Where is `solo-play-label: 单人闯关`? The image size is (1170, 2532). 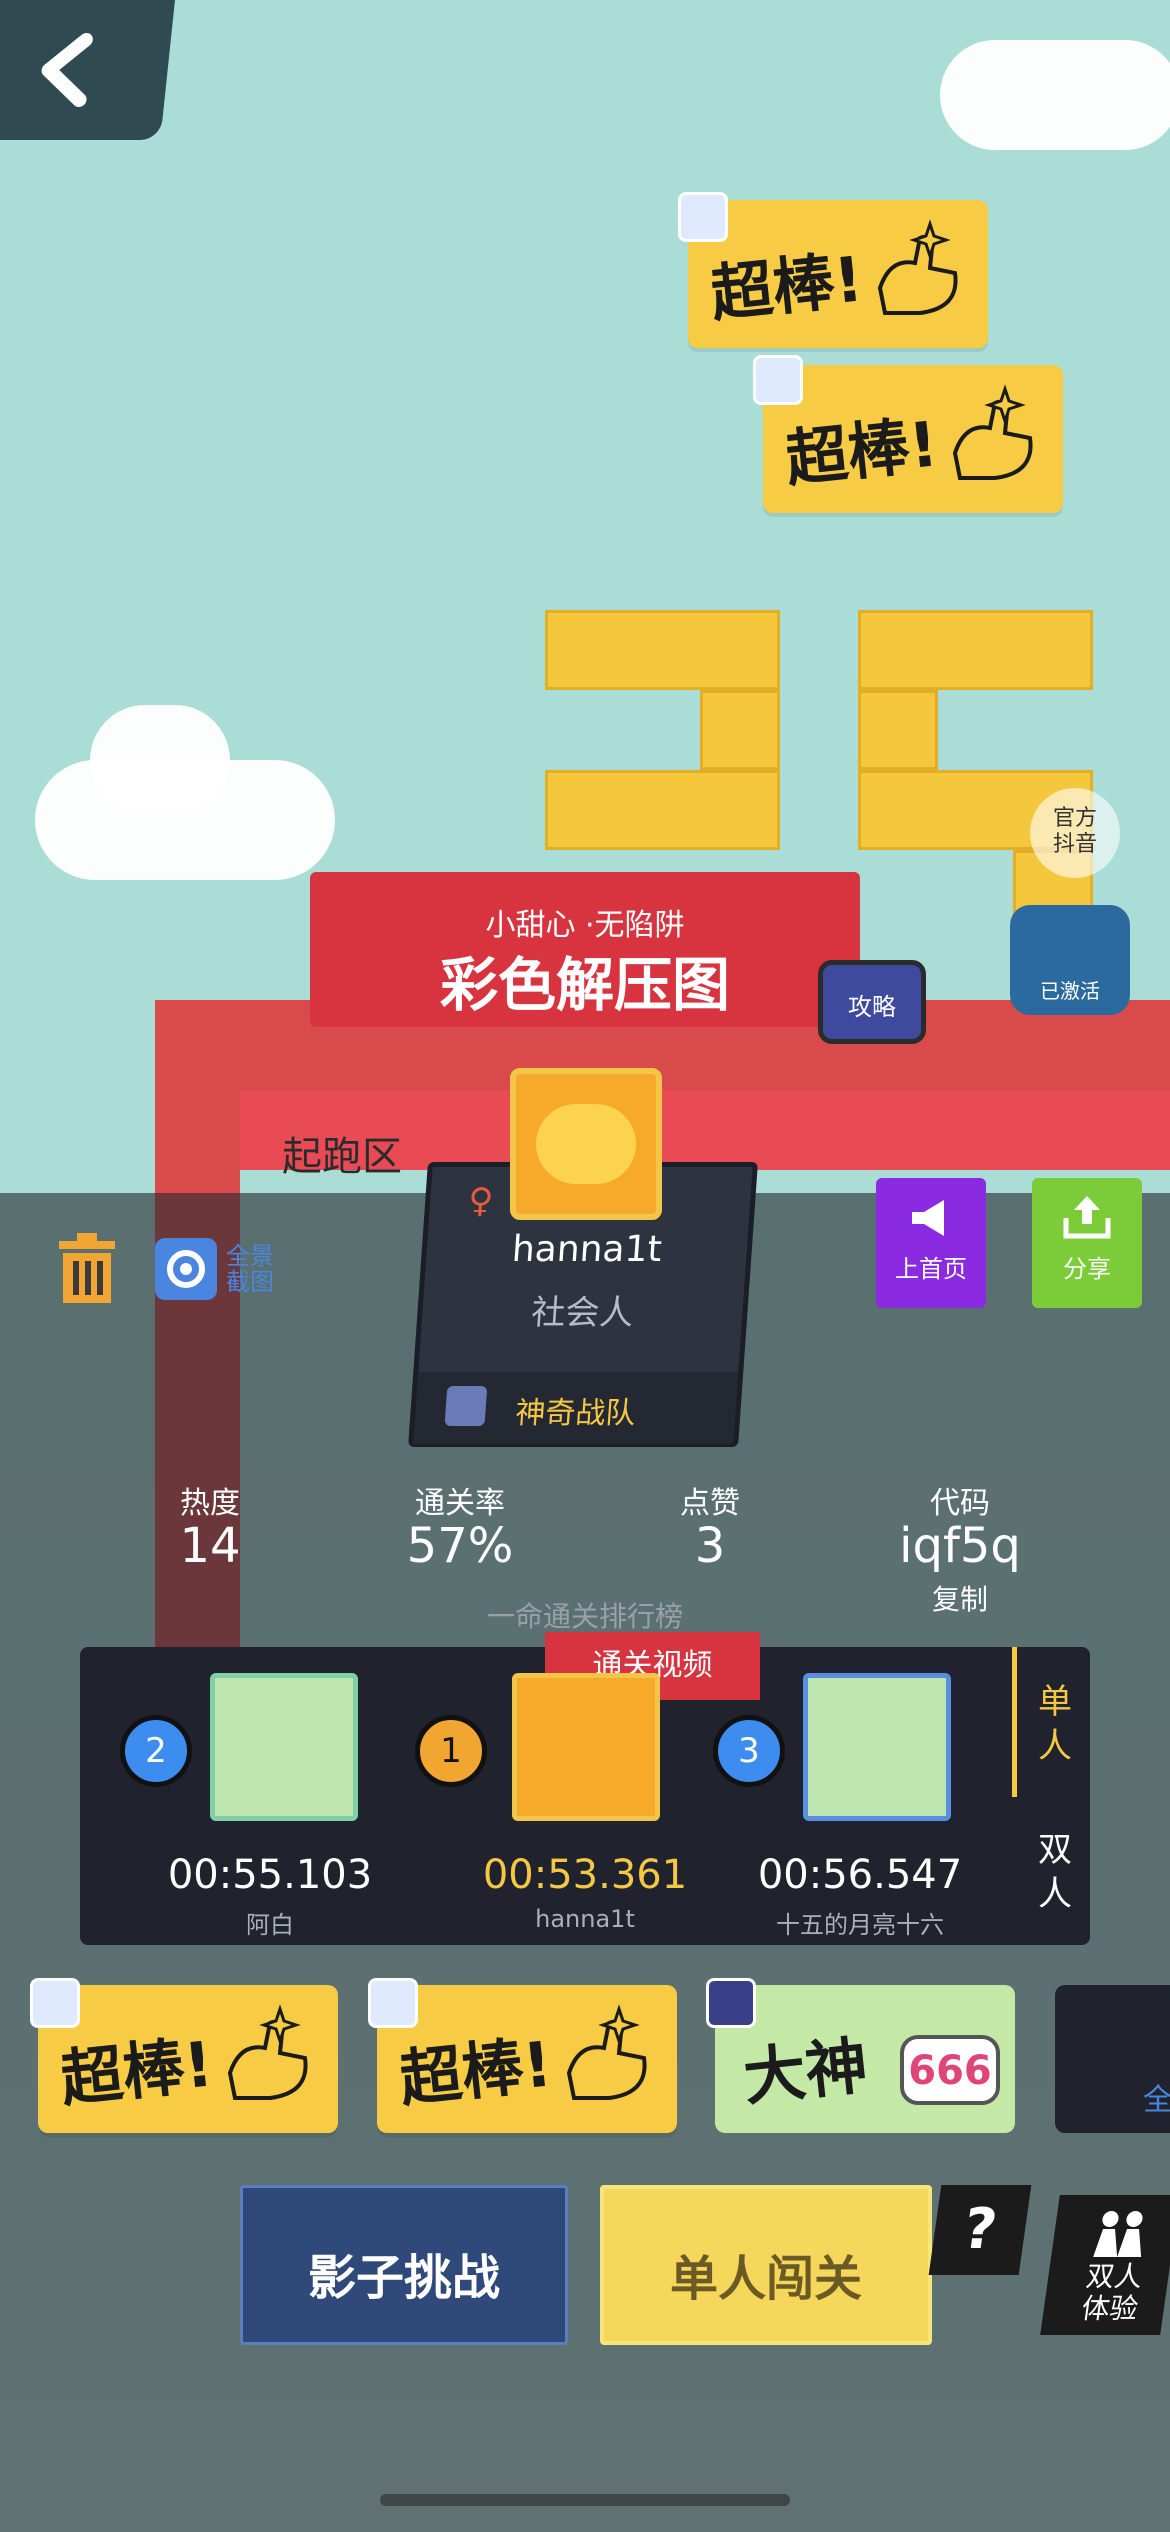
solo-play-label: 单人闯关 is located at coordinates (765, 2279).